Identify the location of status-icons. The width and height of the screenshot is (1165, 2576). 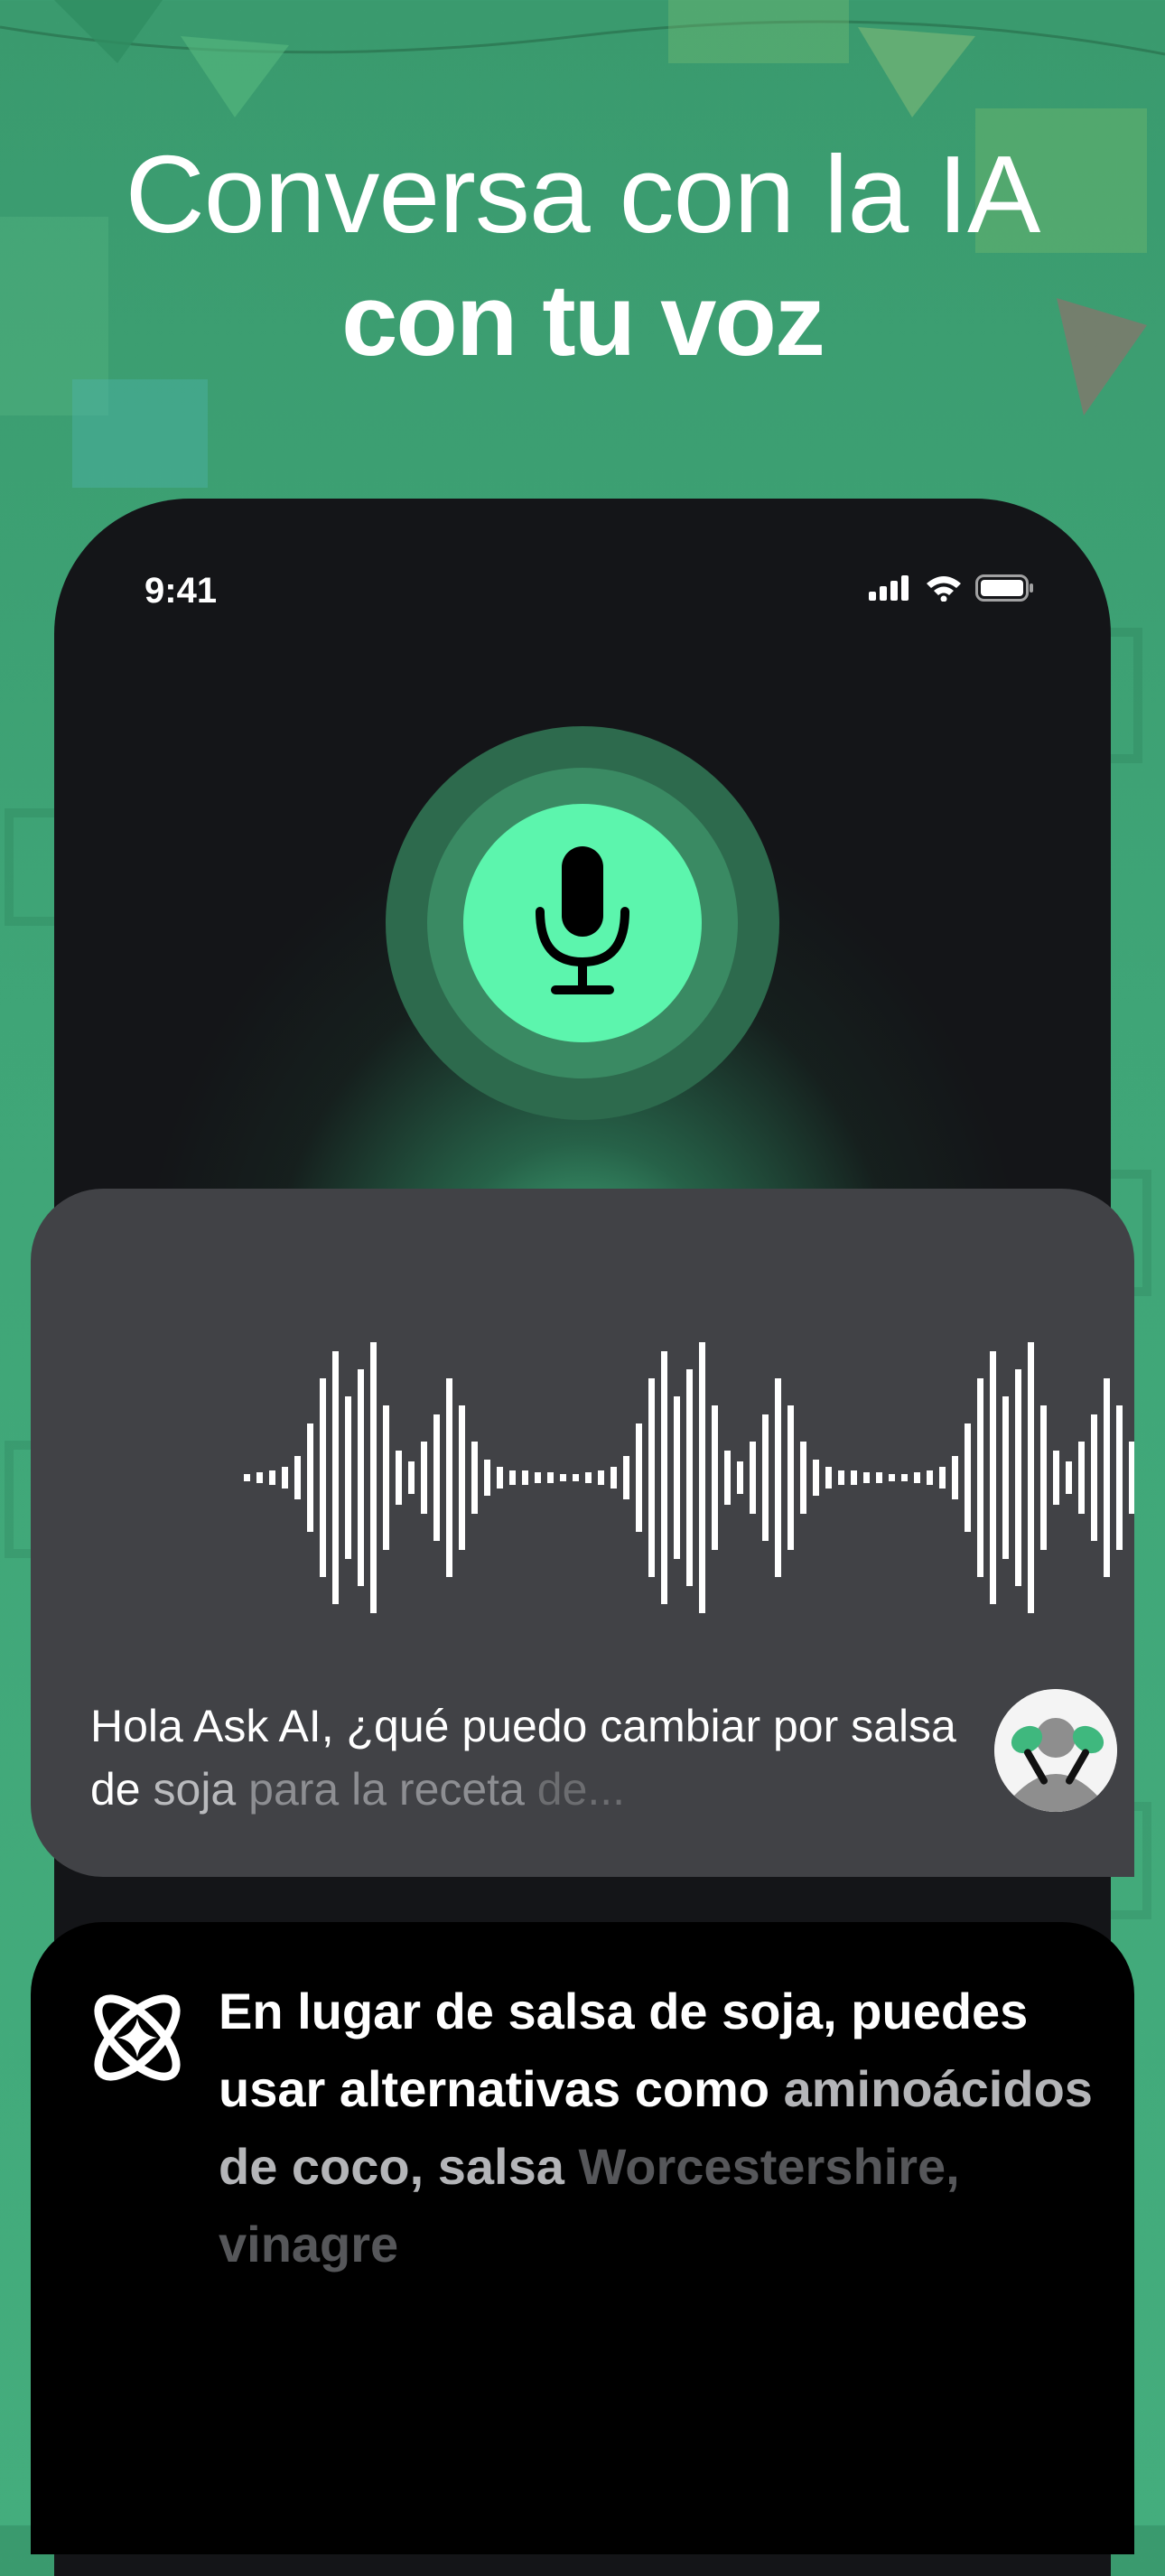
(952, 588).